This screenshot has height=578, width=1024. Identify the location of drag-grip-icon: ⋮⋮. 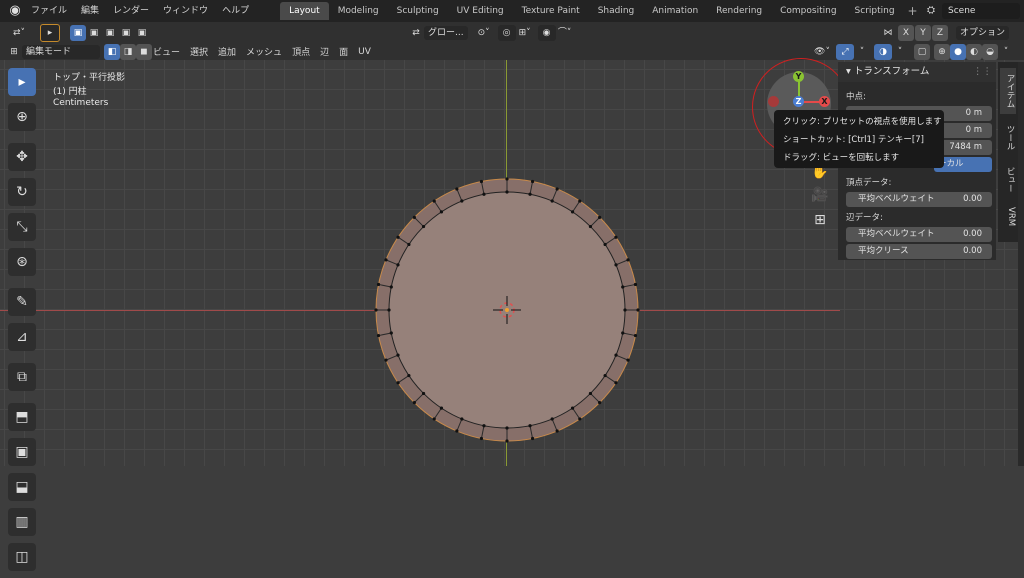
(982, 72).